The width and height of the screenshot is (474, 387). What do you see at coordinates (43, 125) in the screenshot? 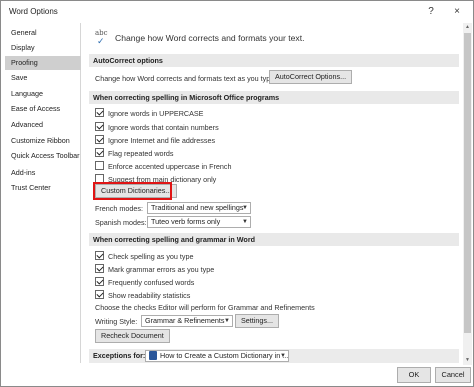
I see `sidebar-item-advanced: Advanced` at bounding box center [43, 125].